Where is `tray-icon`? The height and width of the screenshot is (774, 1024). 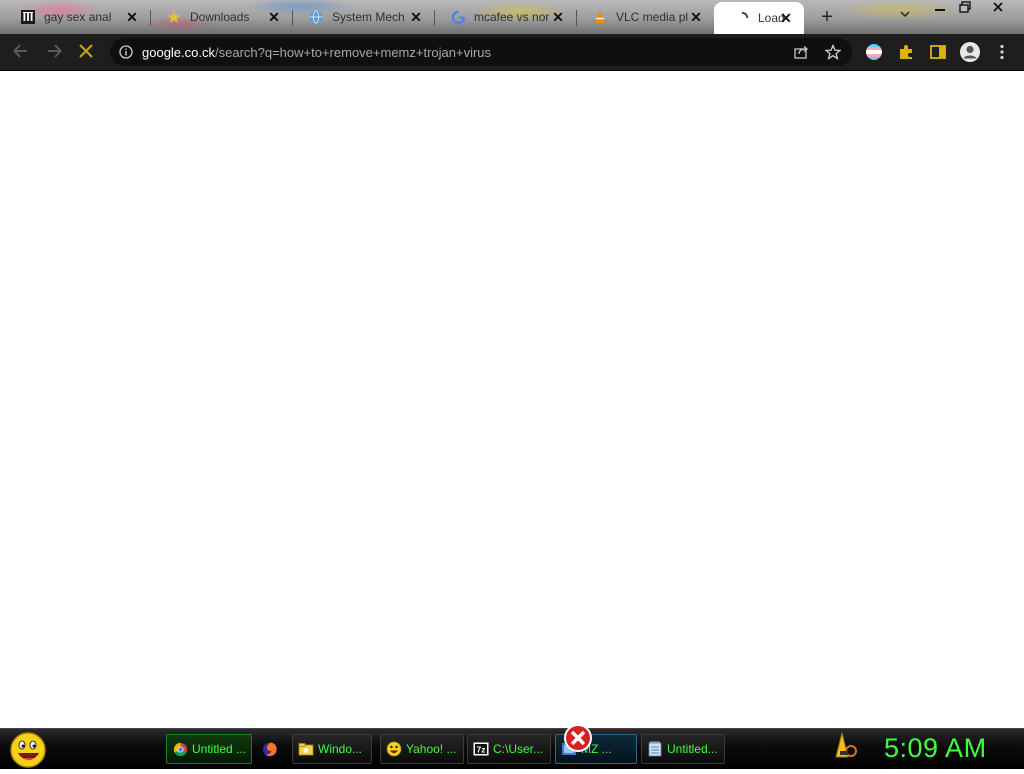
tray-icon is located at coordinates (847, 746).